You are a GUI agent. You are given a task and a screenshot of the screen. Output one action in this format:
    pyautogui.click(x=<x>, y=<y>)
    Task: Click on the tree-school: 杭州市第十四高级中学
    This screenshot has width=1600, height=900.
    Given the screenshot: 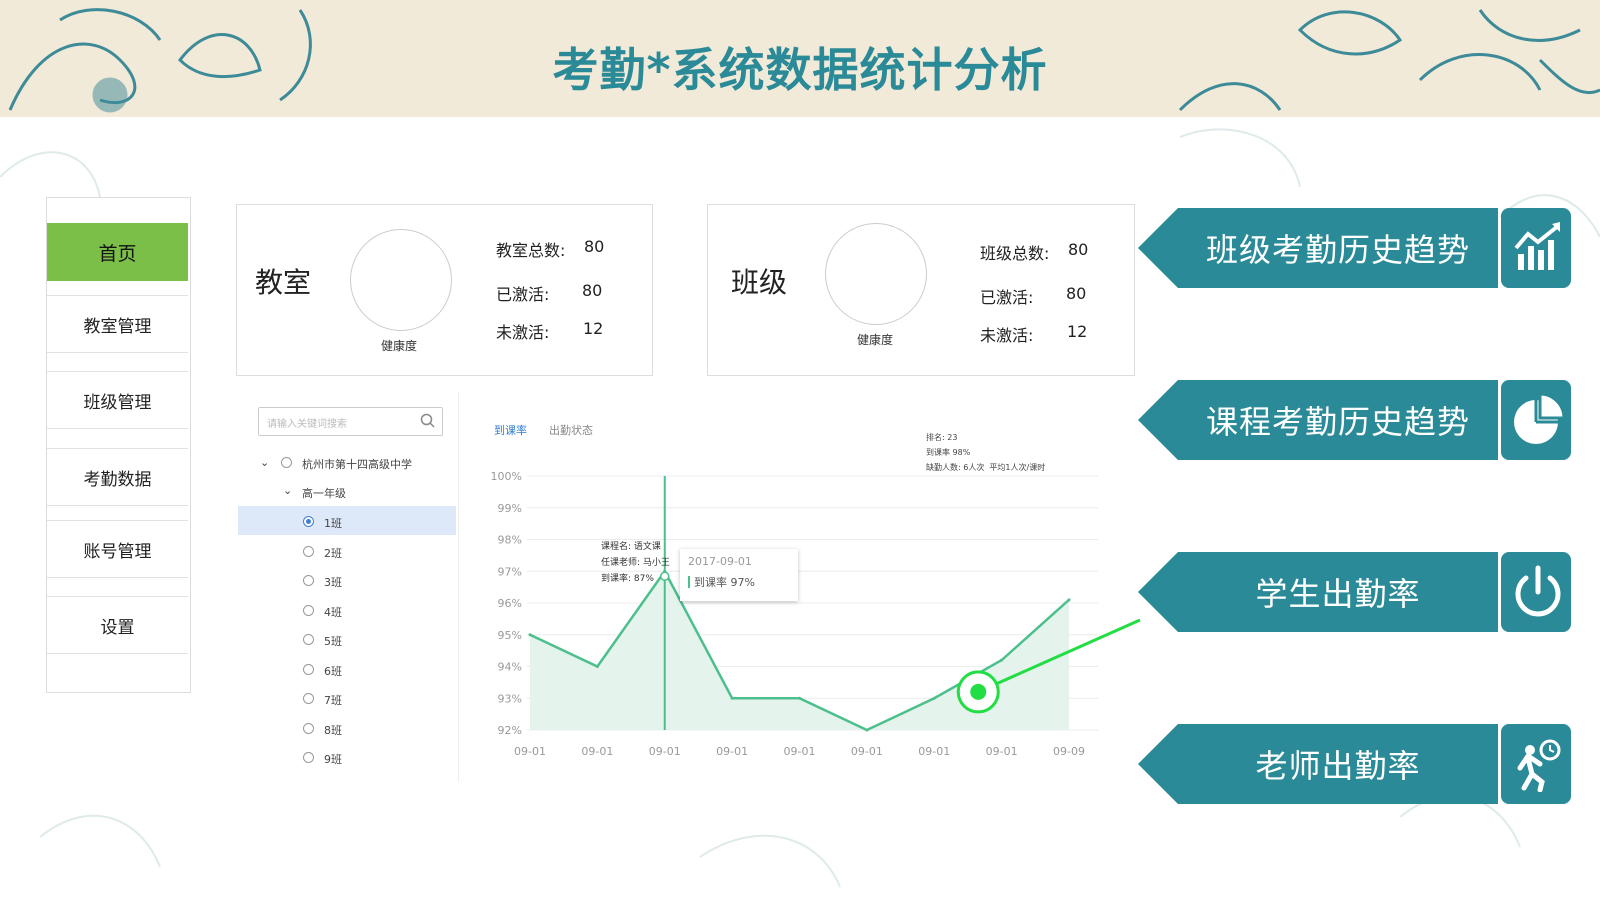 What is the action you would take?
    pyautogui.click(x=357, y=464)
    